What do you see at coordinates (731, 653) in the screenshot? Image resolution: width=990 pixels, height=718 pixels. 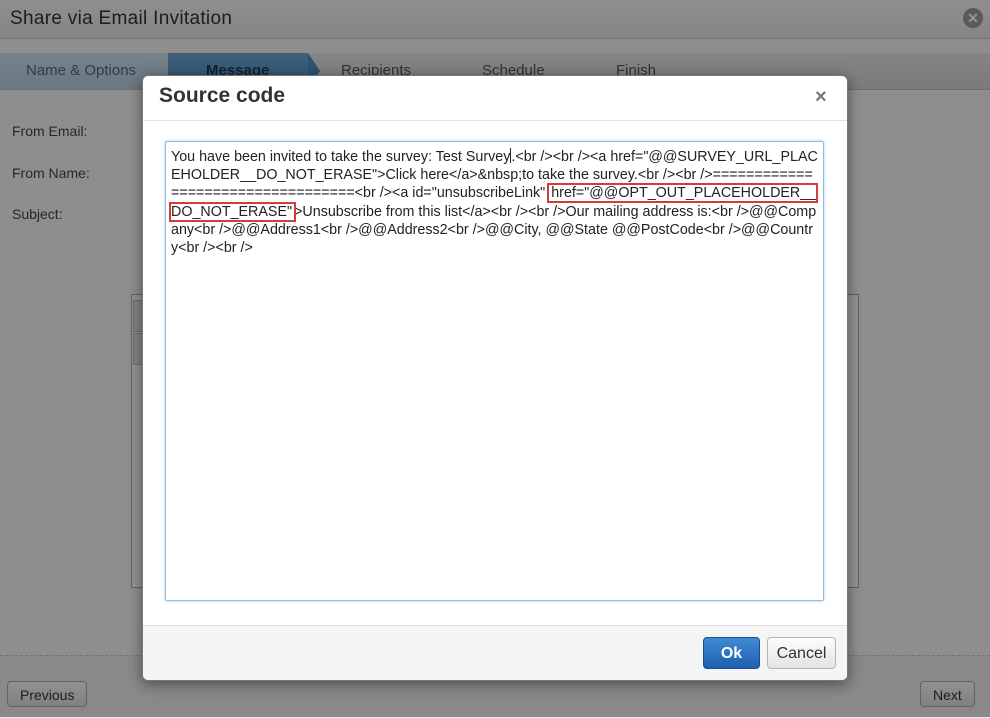 I see `ok-button: Ok` at bounding box center [731, 653].